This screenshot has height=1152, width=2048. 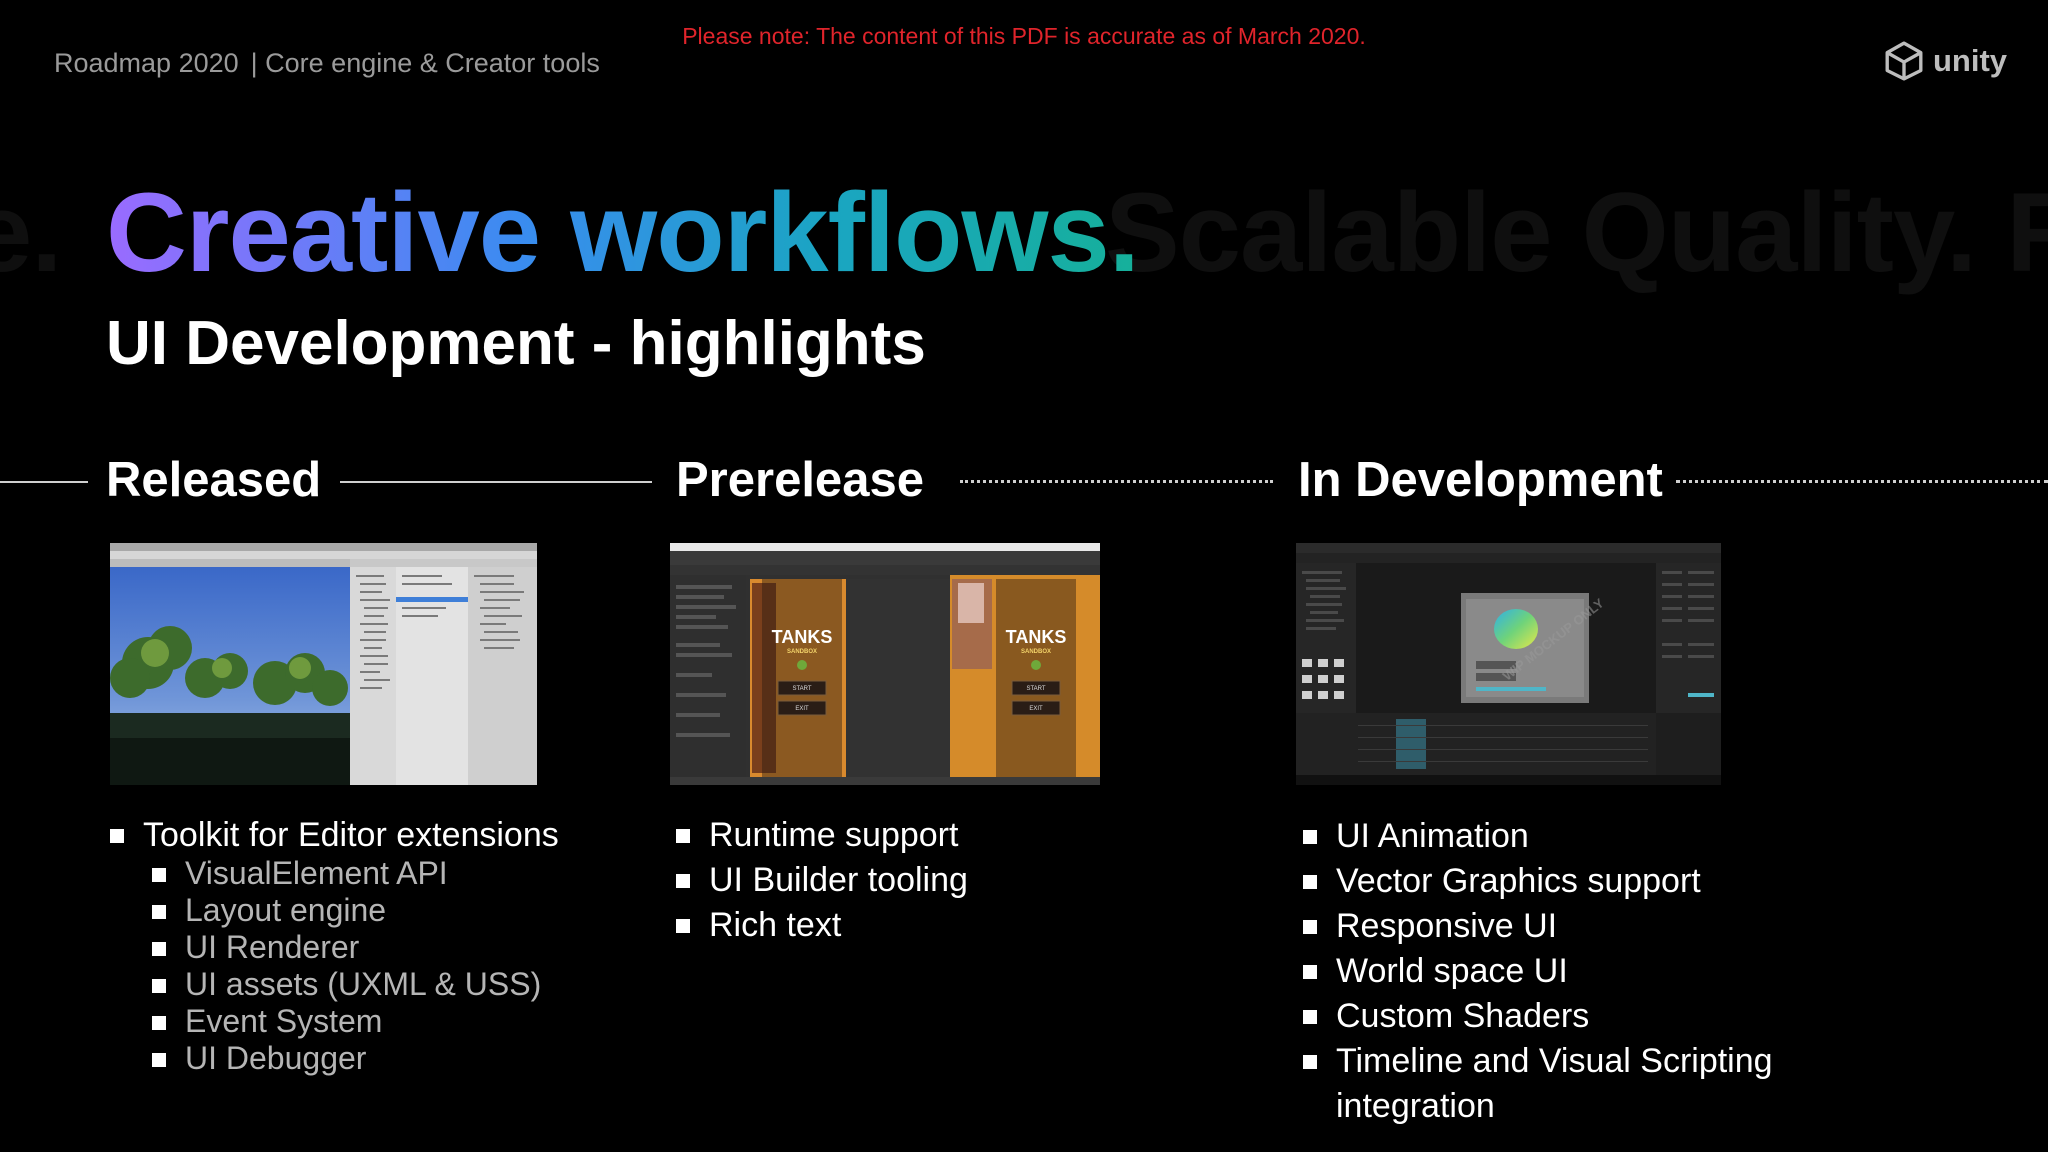 I want to click on list-item: UI Builder tooling, so click(x=822, y=880).